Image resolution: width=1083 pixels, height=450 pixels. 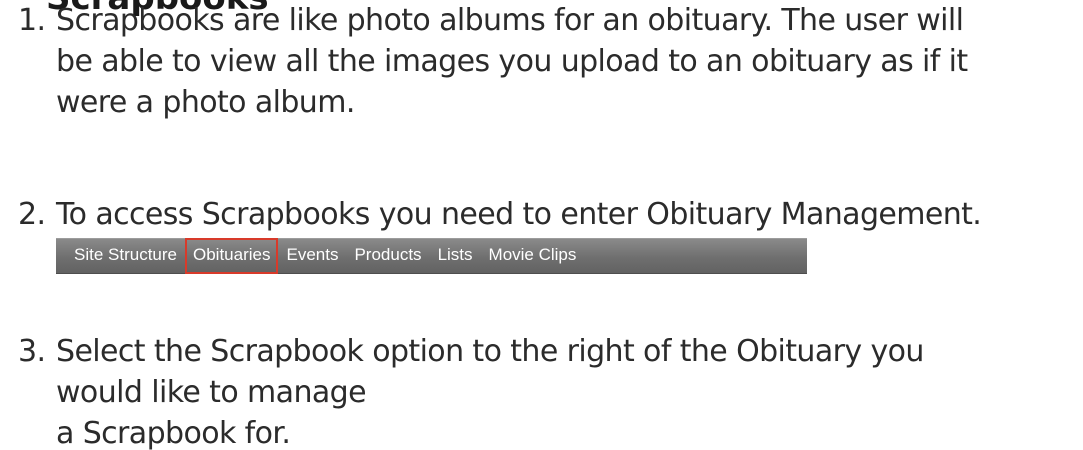 I want to click on nav-item-movie-clips: Movie Clips, so click(x=533, y=256).